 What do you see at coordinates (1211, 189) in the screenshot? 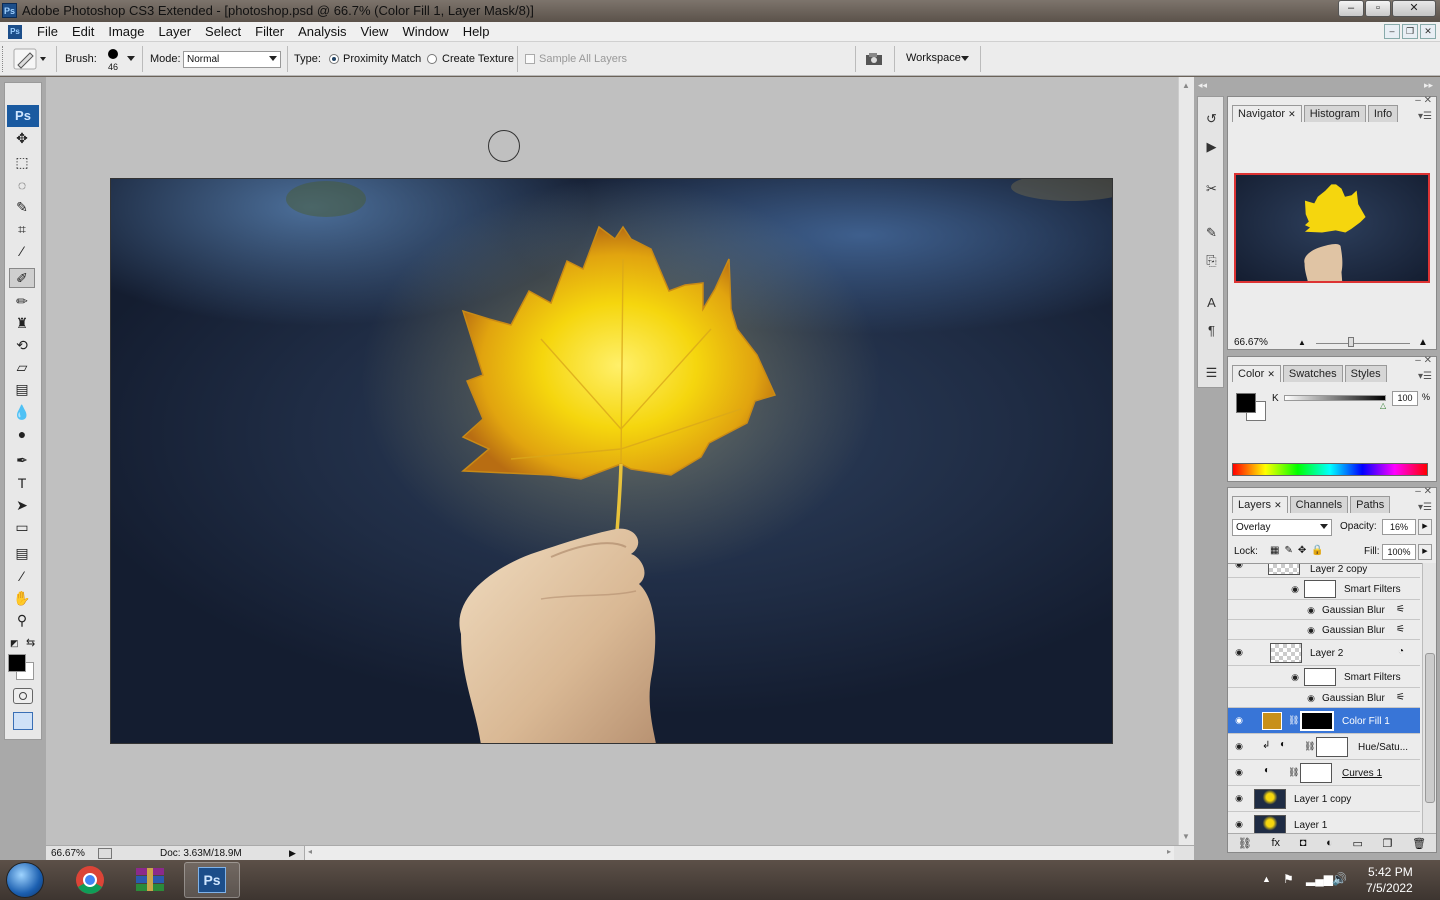
I see `tool-presets-icon: ✂` at bounding box center [1211, 189].